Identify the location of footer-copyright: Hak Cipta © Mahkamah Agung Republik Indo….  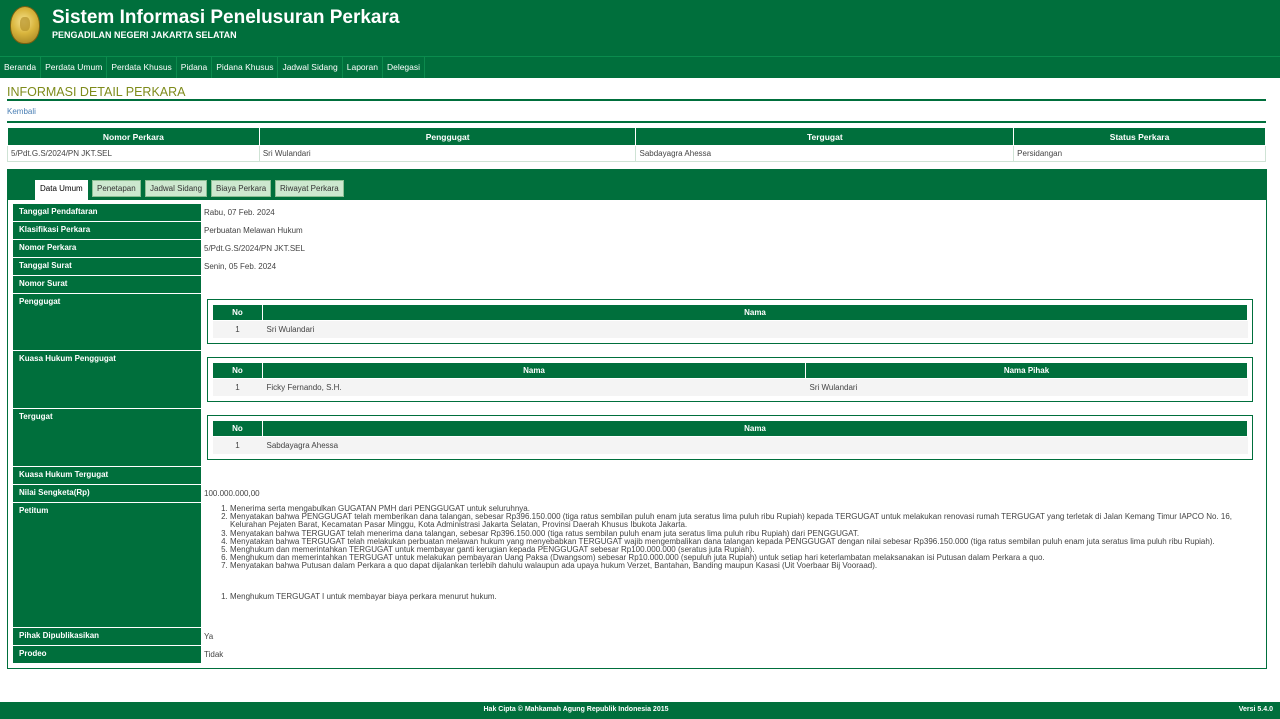
(576, 709).